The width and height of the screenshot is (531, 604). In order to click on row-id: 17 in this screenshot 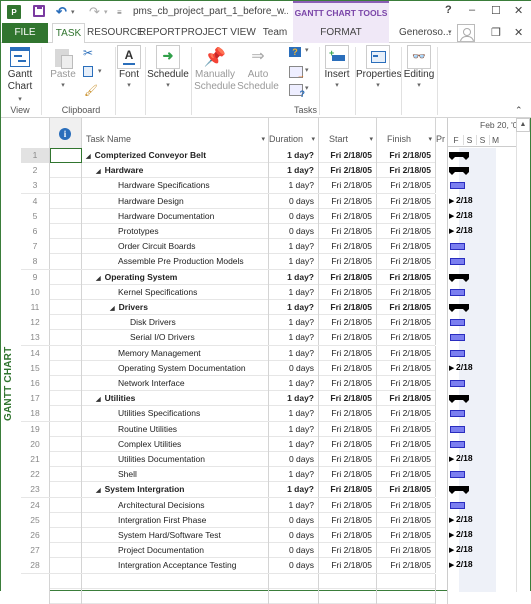, I will do `click(35, 399)`.